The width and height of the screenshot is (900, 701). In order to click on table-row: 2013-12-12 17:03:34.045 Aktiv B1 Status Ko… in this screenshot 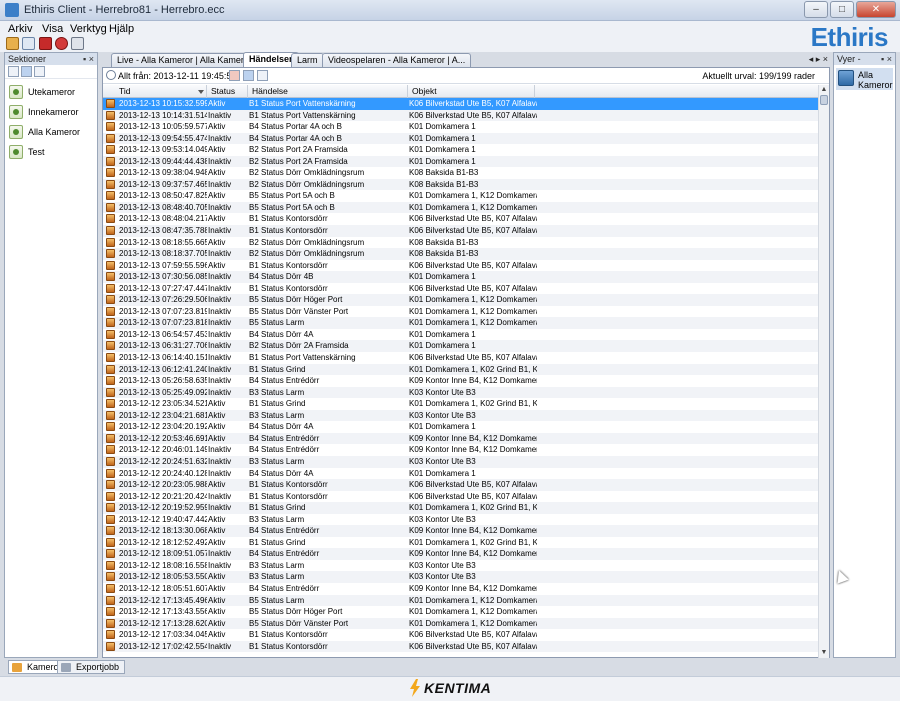, I will do `click(461, 635)`.